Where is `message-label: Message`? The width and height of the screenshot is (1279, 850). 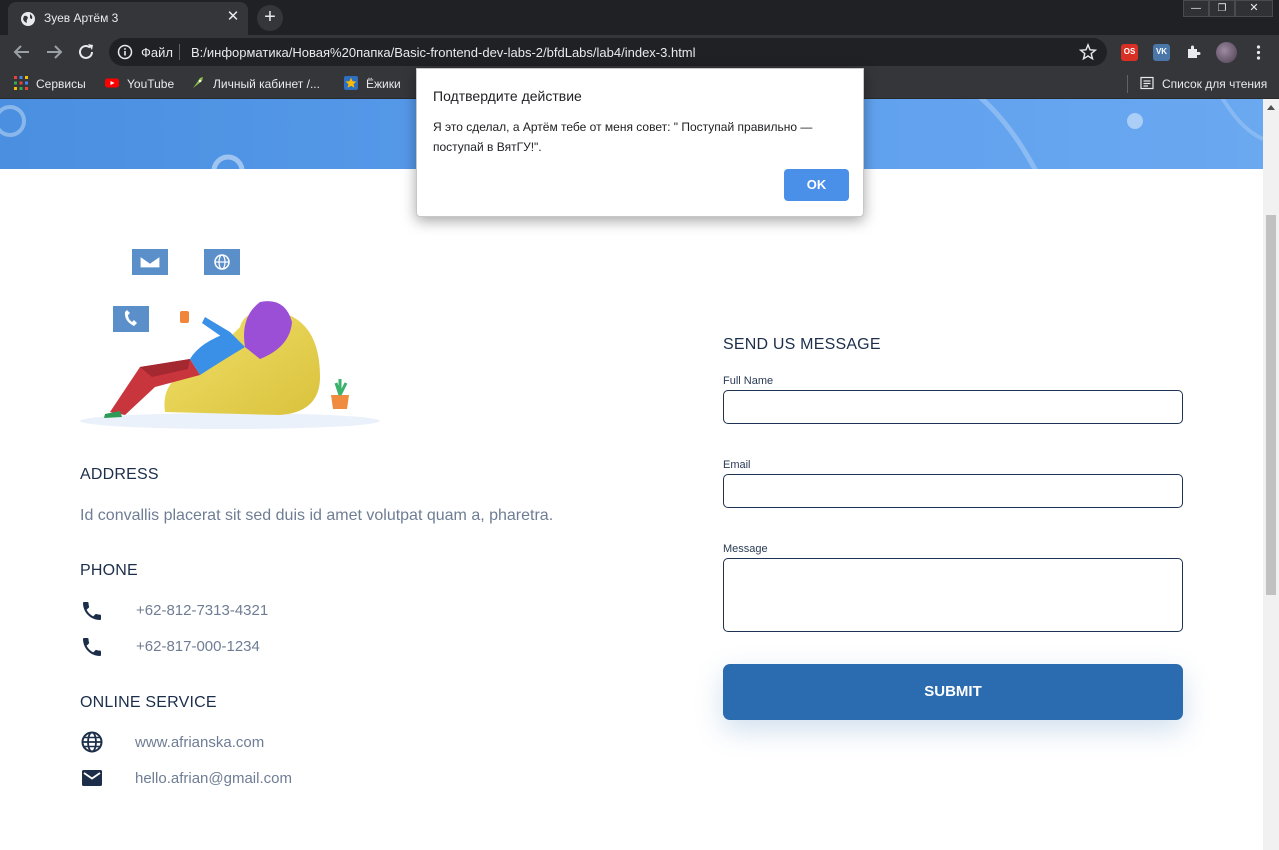
message-label: Message is located at coordinates (745, 549).